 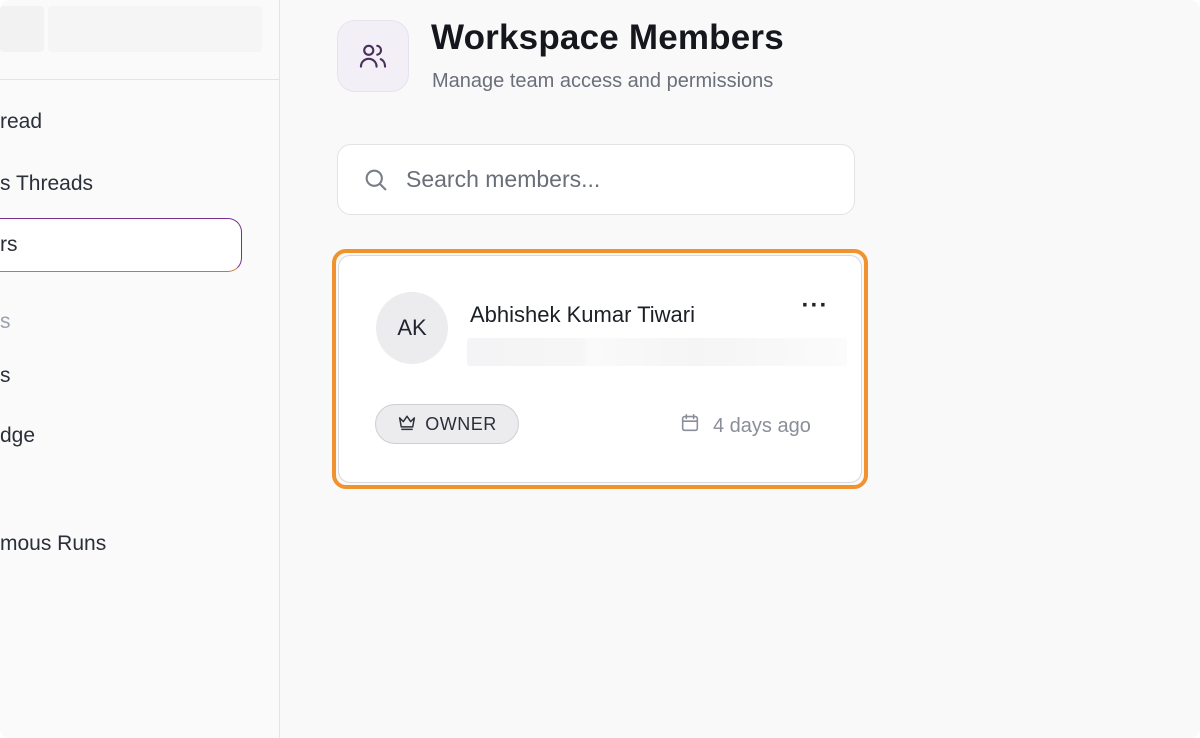 I want to click on role-badge: OWNER, so click(x=447, y=424).